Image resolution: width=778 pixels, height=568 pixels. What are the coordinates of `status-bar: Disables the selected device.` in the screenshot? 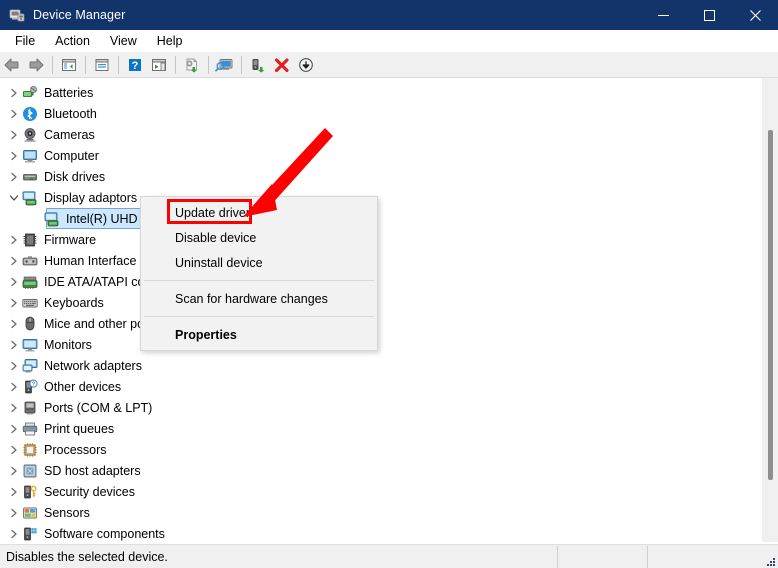 It's located at (389, 556).